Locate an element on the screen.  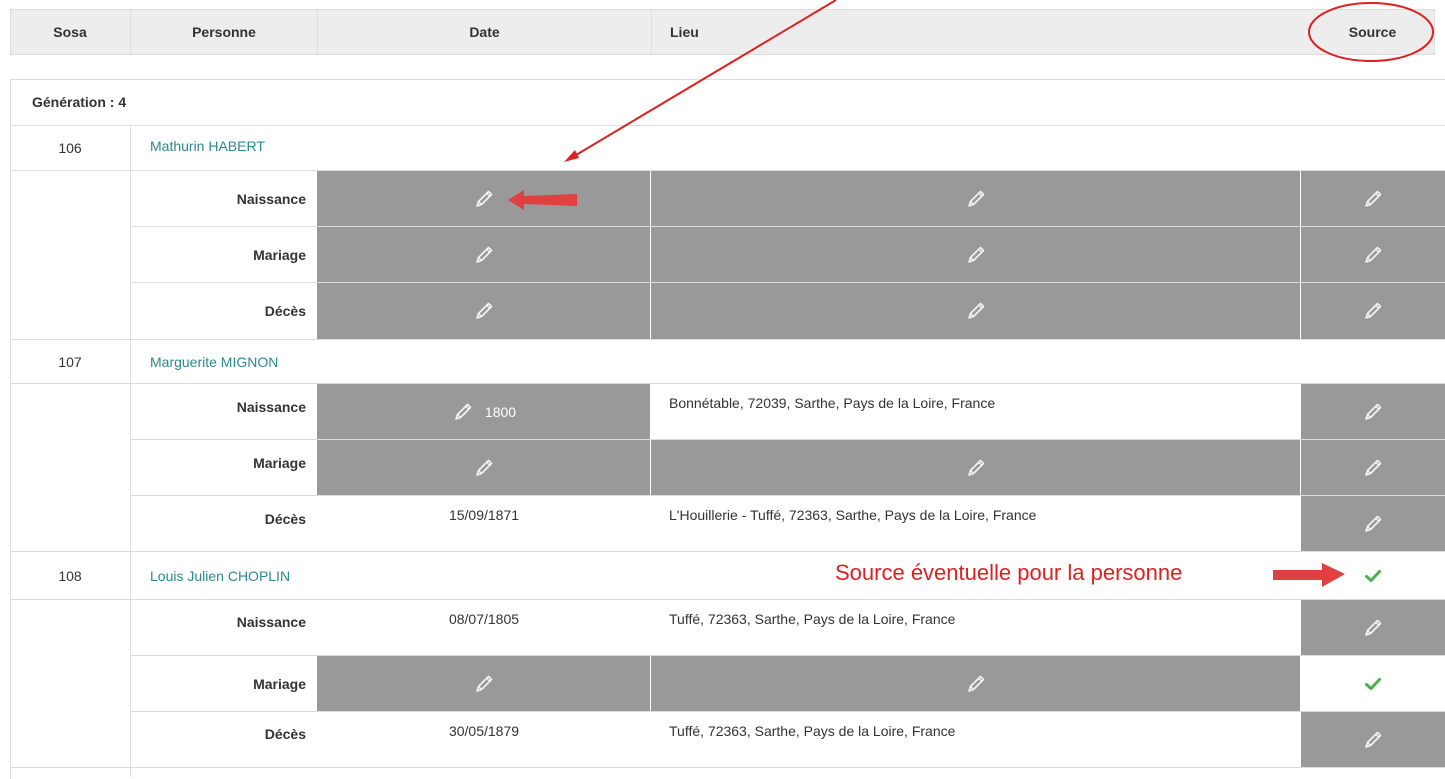
header-date: Date is located at coordinates (484, 32).